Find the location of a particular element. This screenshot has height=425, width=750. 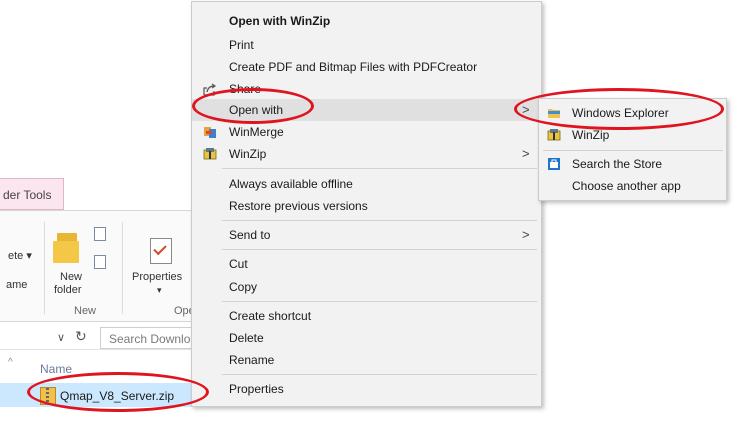

properties-icon is located at coordinates (161, 251).